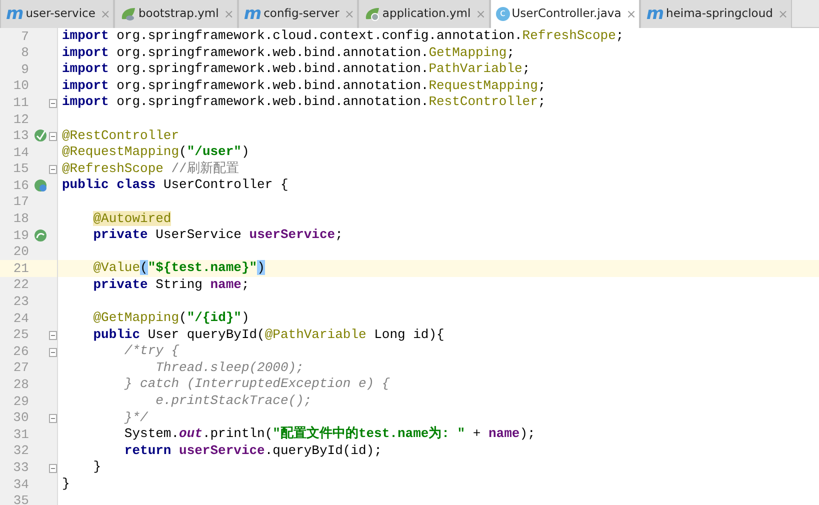 This screenshot has height=505, width=819. I want to click on editor-tab: m config-server ×, so click(298, 14).